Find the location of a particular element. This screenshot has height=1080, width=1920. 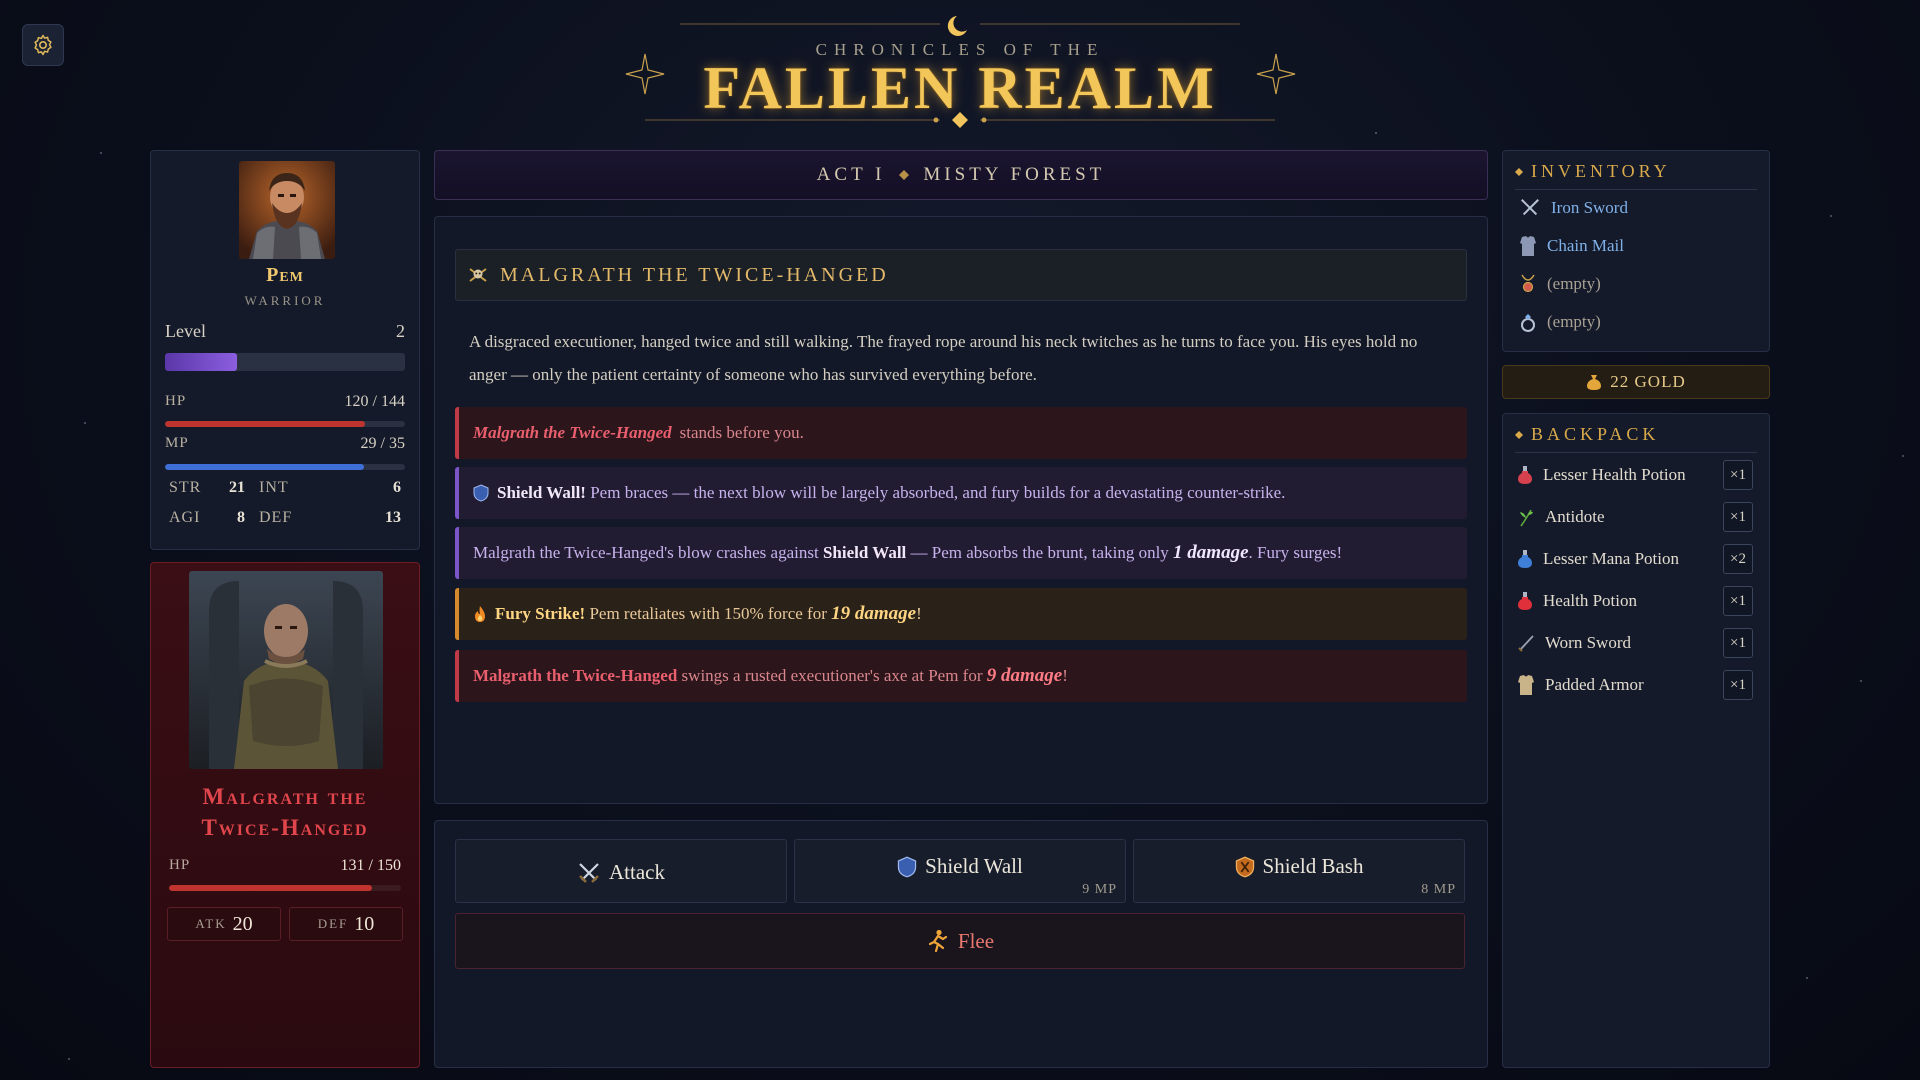

game-title-banner: CHRONICLES OF THE FALLEN REALM is located at coordinates (960, 73).